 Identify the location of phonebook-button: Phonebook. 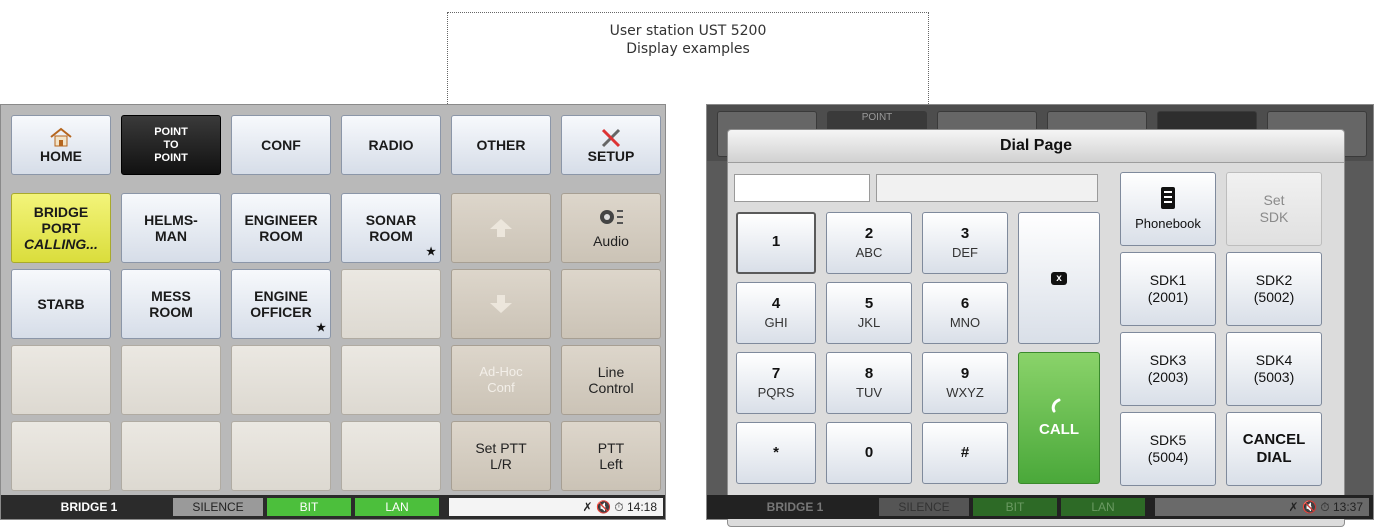
(1168, 209).